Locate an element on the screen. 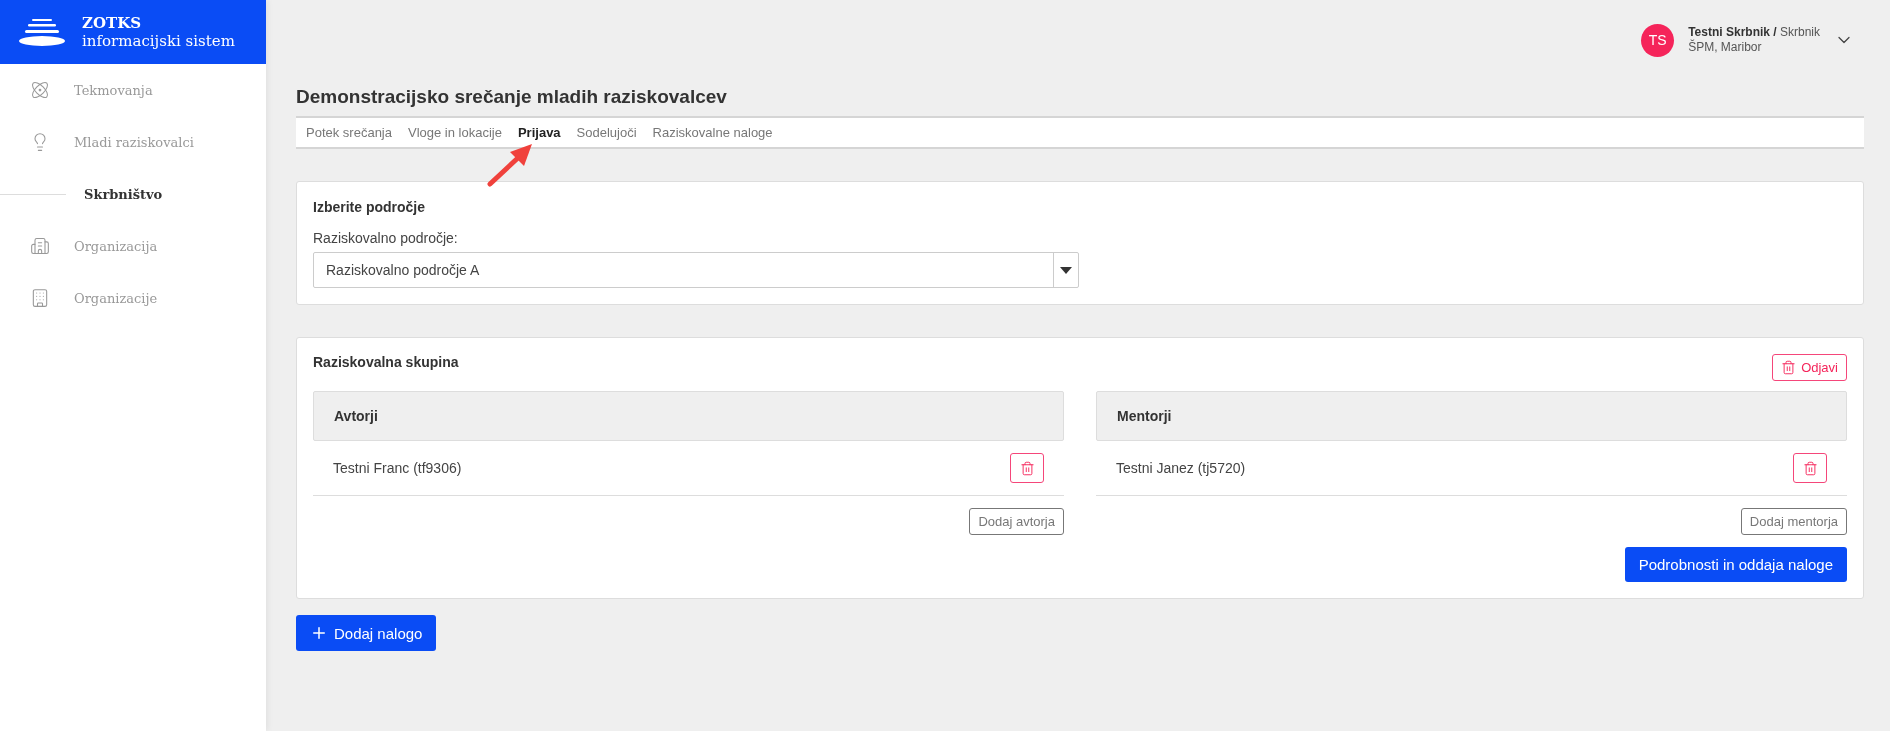 Image resolution: width=1890 pixels, height=731 pixels. sidebar-item: Skrbništvo is located at coordinates (133, 194).